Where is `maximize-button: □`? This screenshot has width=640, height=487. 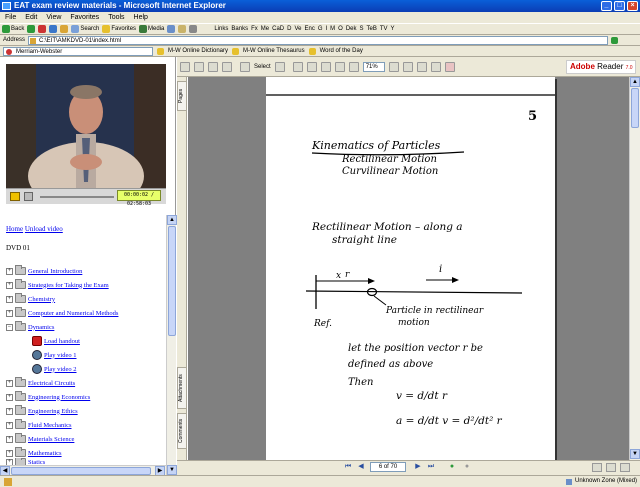 maximize-button: □ is located at coordinates (619, 6).